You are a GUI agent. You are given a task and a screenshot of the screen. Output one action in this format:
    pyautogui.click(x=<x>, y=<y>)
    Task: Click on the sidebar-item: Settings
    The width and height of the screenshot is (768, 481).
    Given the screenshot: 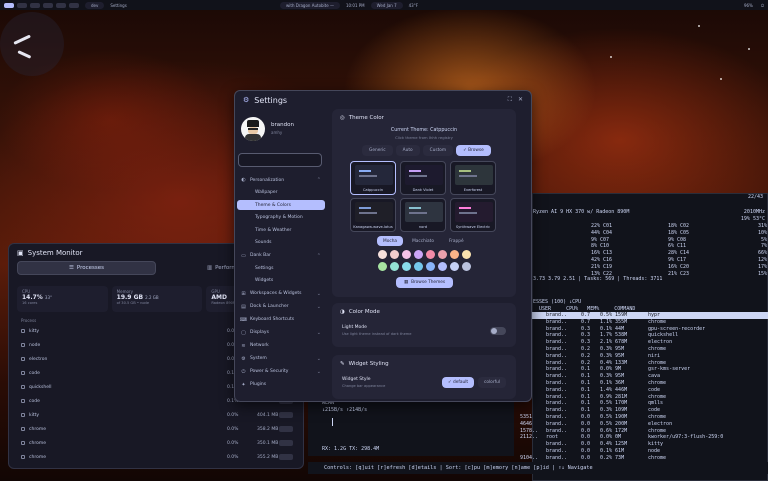 What is the action you would take?
    pyautogui.click(x=281, y=268)
    